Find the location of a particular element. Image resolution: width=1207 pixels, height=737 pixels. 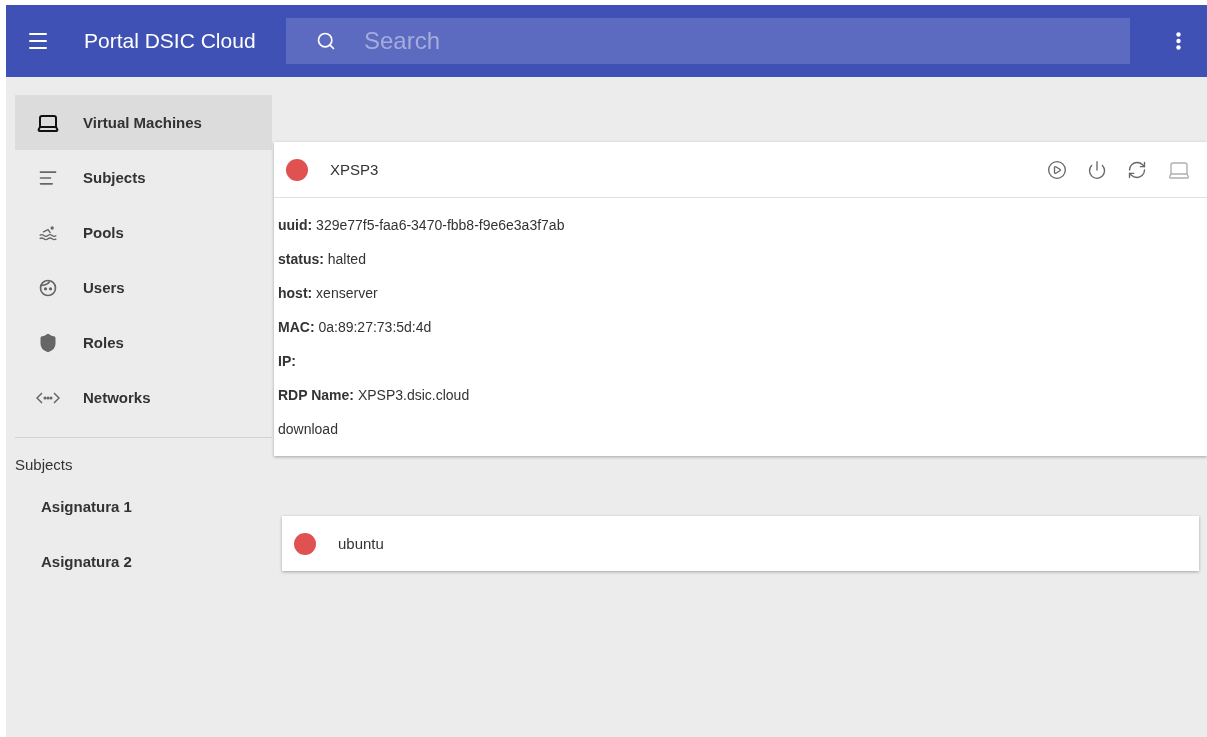

shield-icon is located at coordinates (48, 342).